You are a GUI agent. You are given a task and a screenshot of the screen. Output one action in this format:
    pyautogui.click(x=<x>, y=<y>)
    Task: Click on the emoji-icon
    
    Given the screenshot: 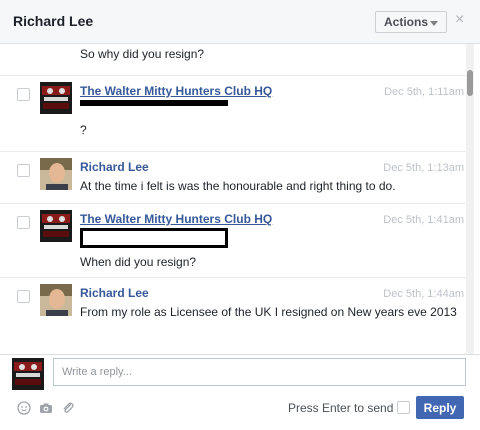 What is the action you would take?
    pyautogui.click(x=24, y=408)
    